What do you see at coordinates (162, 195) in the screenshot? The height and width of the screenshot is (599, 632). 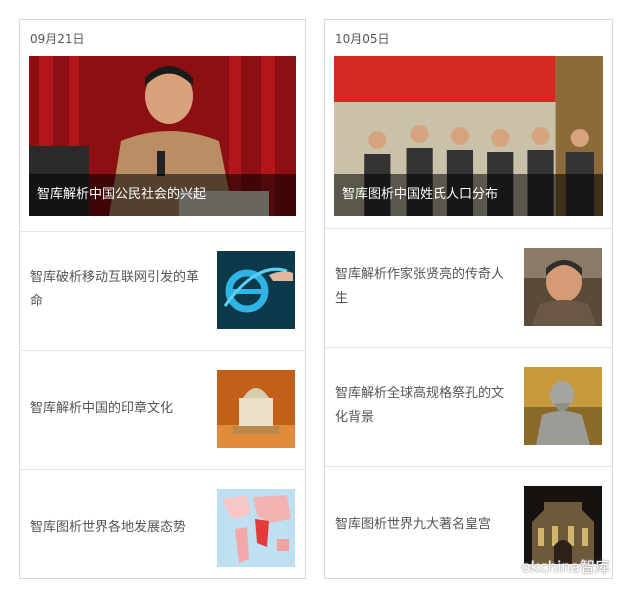 I see `hero-caption: 智库解析中国公民社会的兴起` at bounding box center [162, 195].